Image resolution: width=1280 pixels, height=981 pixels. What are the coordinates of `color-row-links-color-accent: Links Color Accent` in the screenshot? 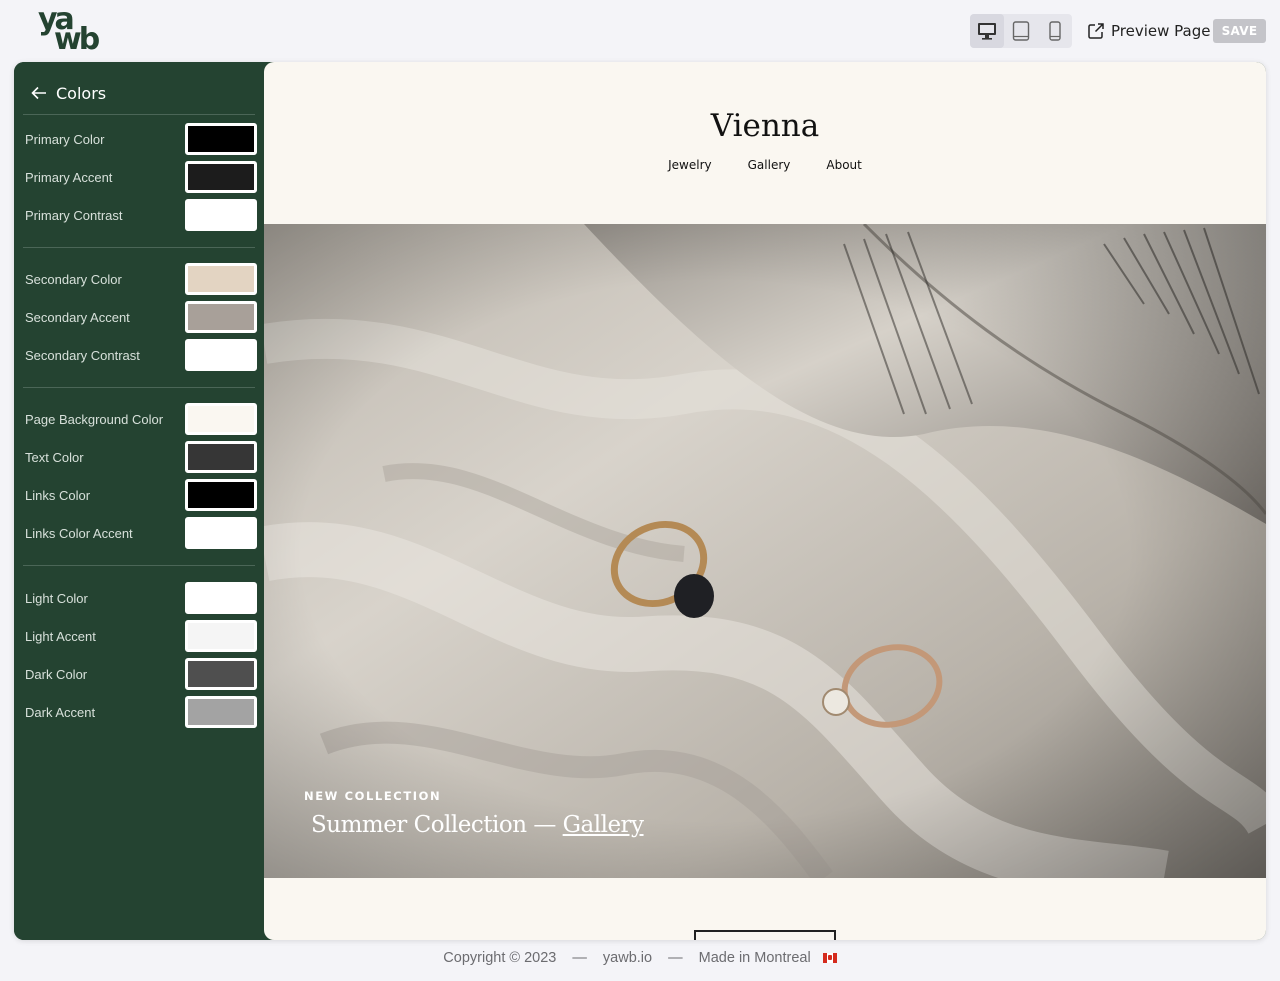 It's located at (141, 533).